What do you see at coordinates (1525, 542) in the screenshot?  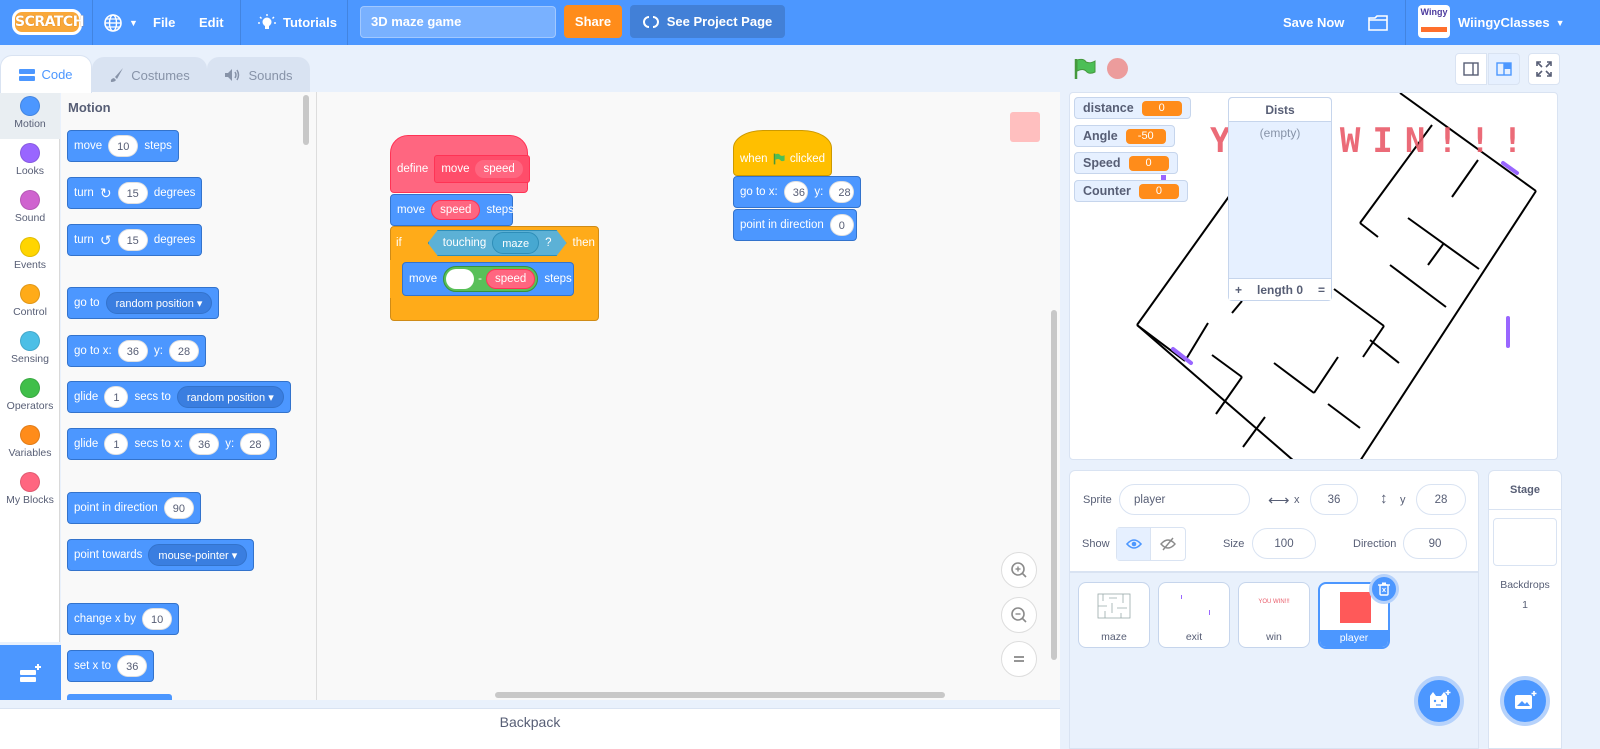 I see `backdrop-thumbnail` at bounding box center [1525, 542].